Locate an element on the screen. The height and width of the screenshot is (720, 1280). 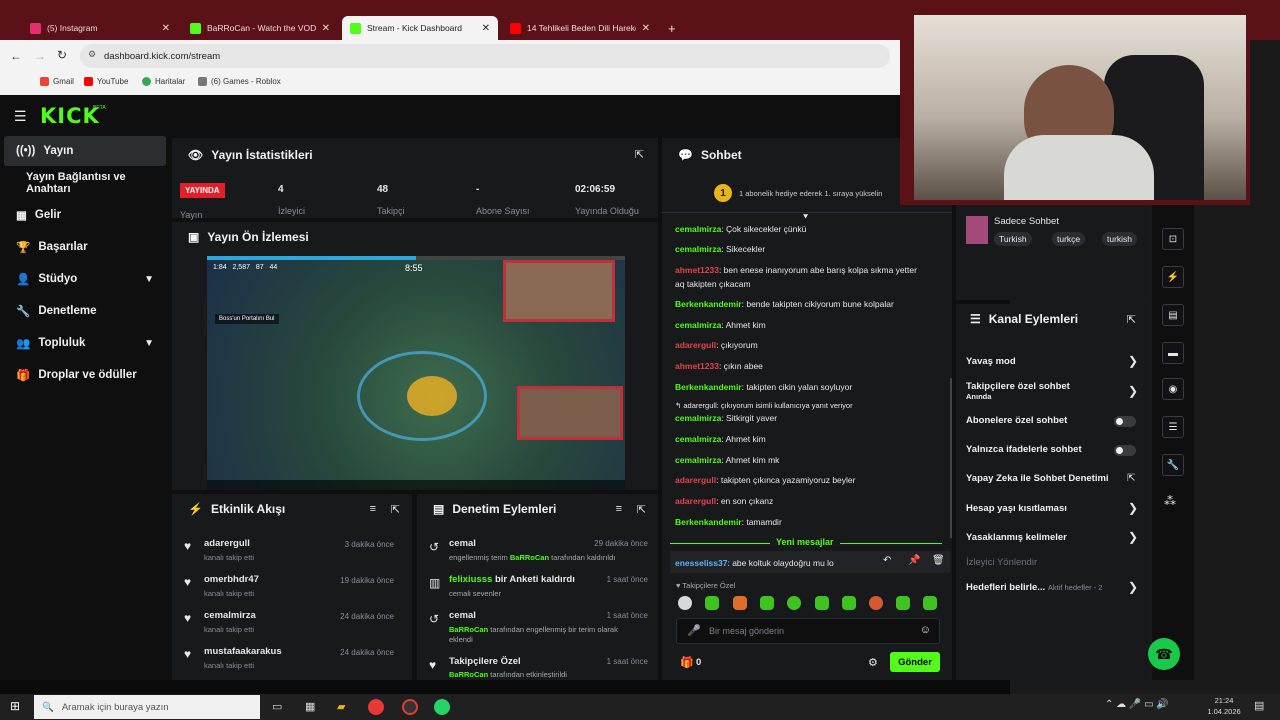
emote-only-toggle is located at coordinates (1125, 450).